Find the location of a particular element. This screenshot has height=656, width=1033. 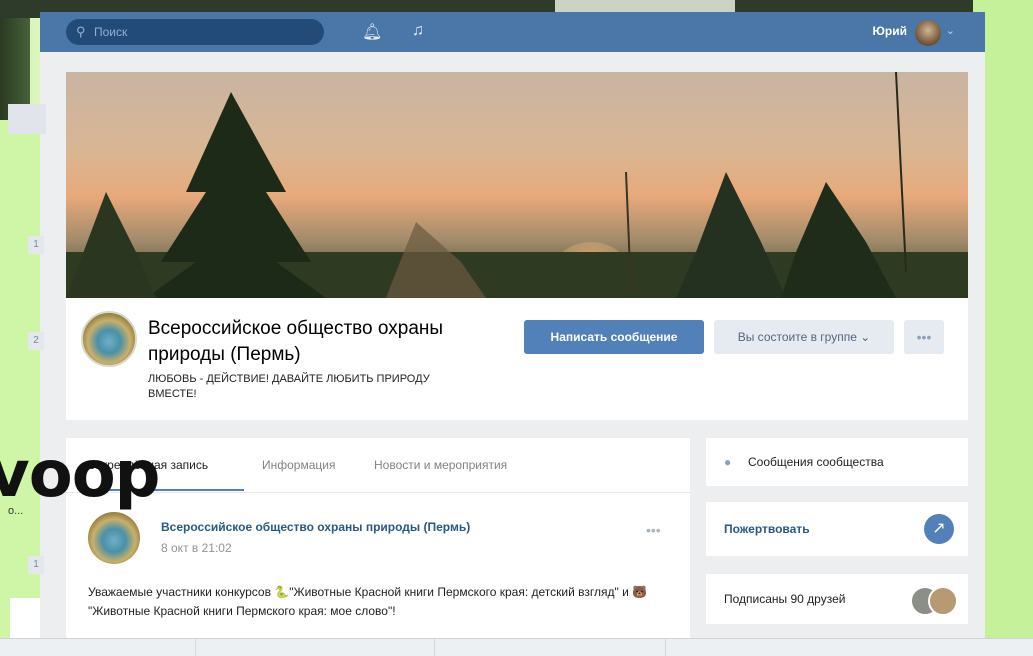

friends-card: Подписаны 90 друзей is located at coordinates (837, 599).